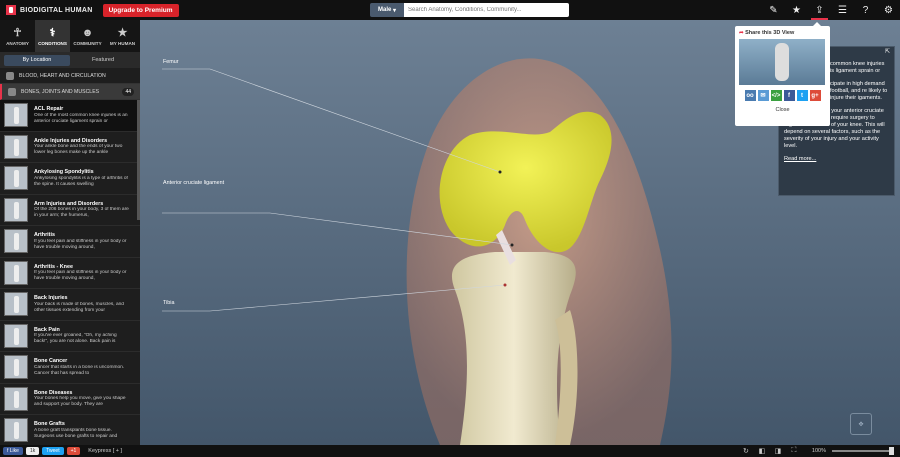 This screenshot has width=900, height=457. I want to click on checklist-icon: ☰, so click(842, 10).